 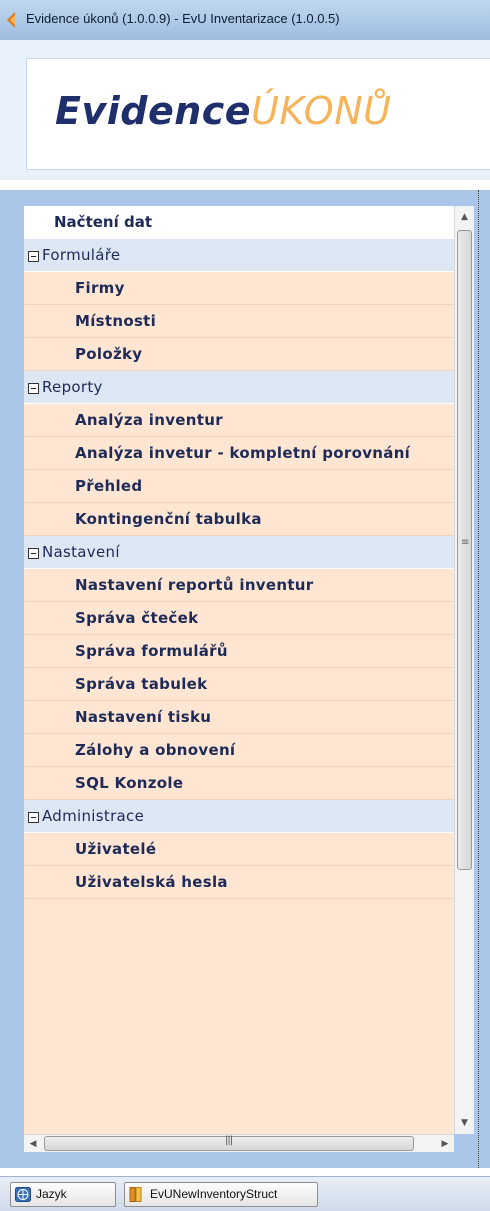 I want to click on horizontal-scrollbar: ◀ ||| ▶, so click(x=239, y=1143).